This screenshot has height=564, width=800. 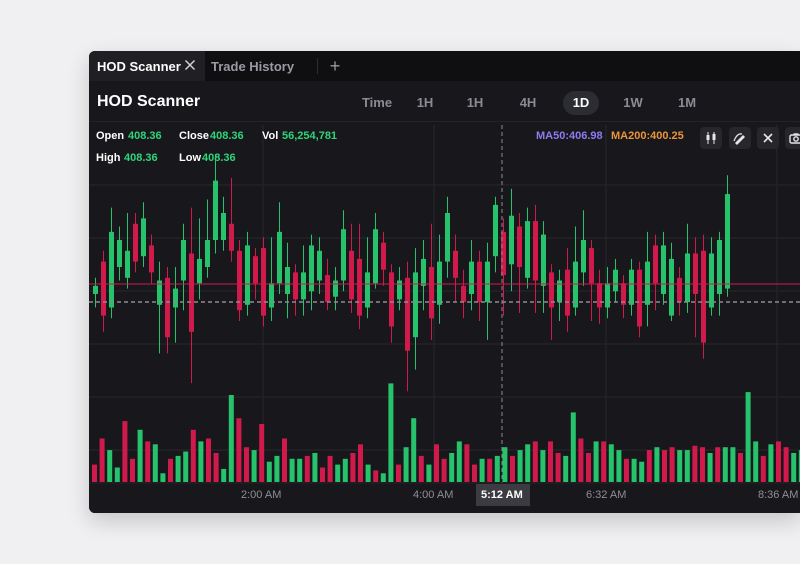 What do you see at coordinates (145, 136) in the screenshot?
I see `open-value: 408.36` at bounding box center [145, 136].